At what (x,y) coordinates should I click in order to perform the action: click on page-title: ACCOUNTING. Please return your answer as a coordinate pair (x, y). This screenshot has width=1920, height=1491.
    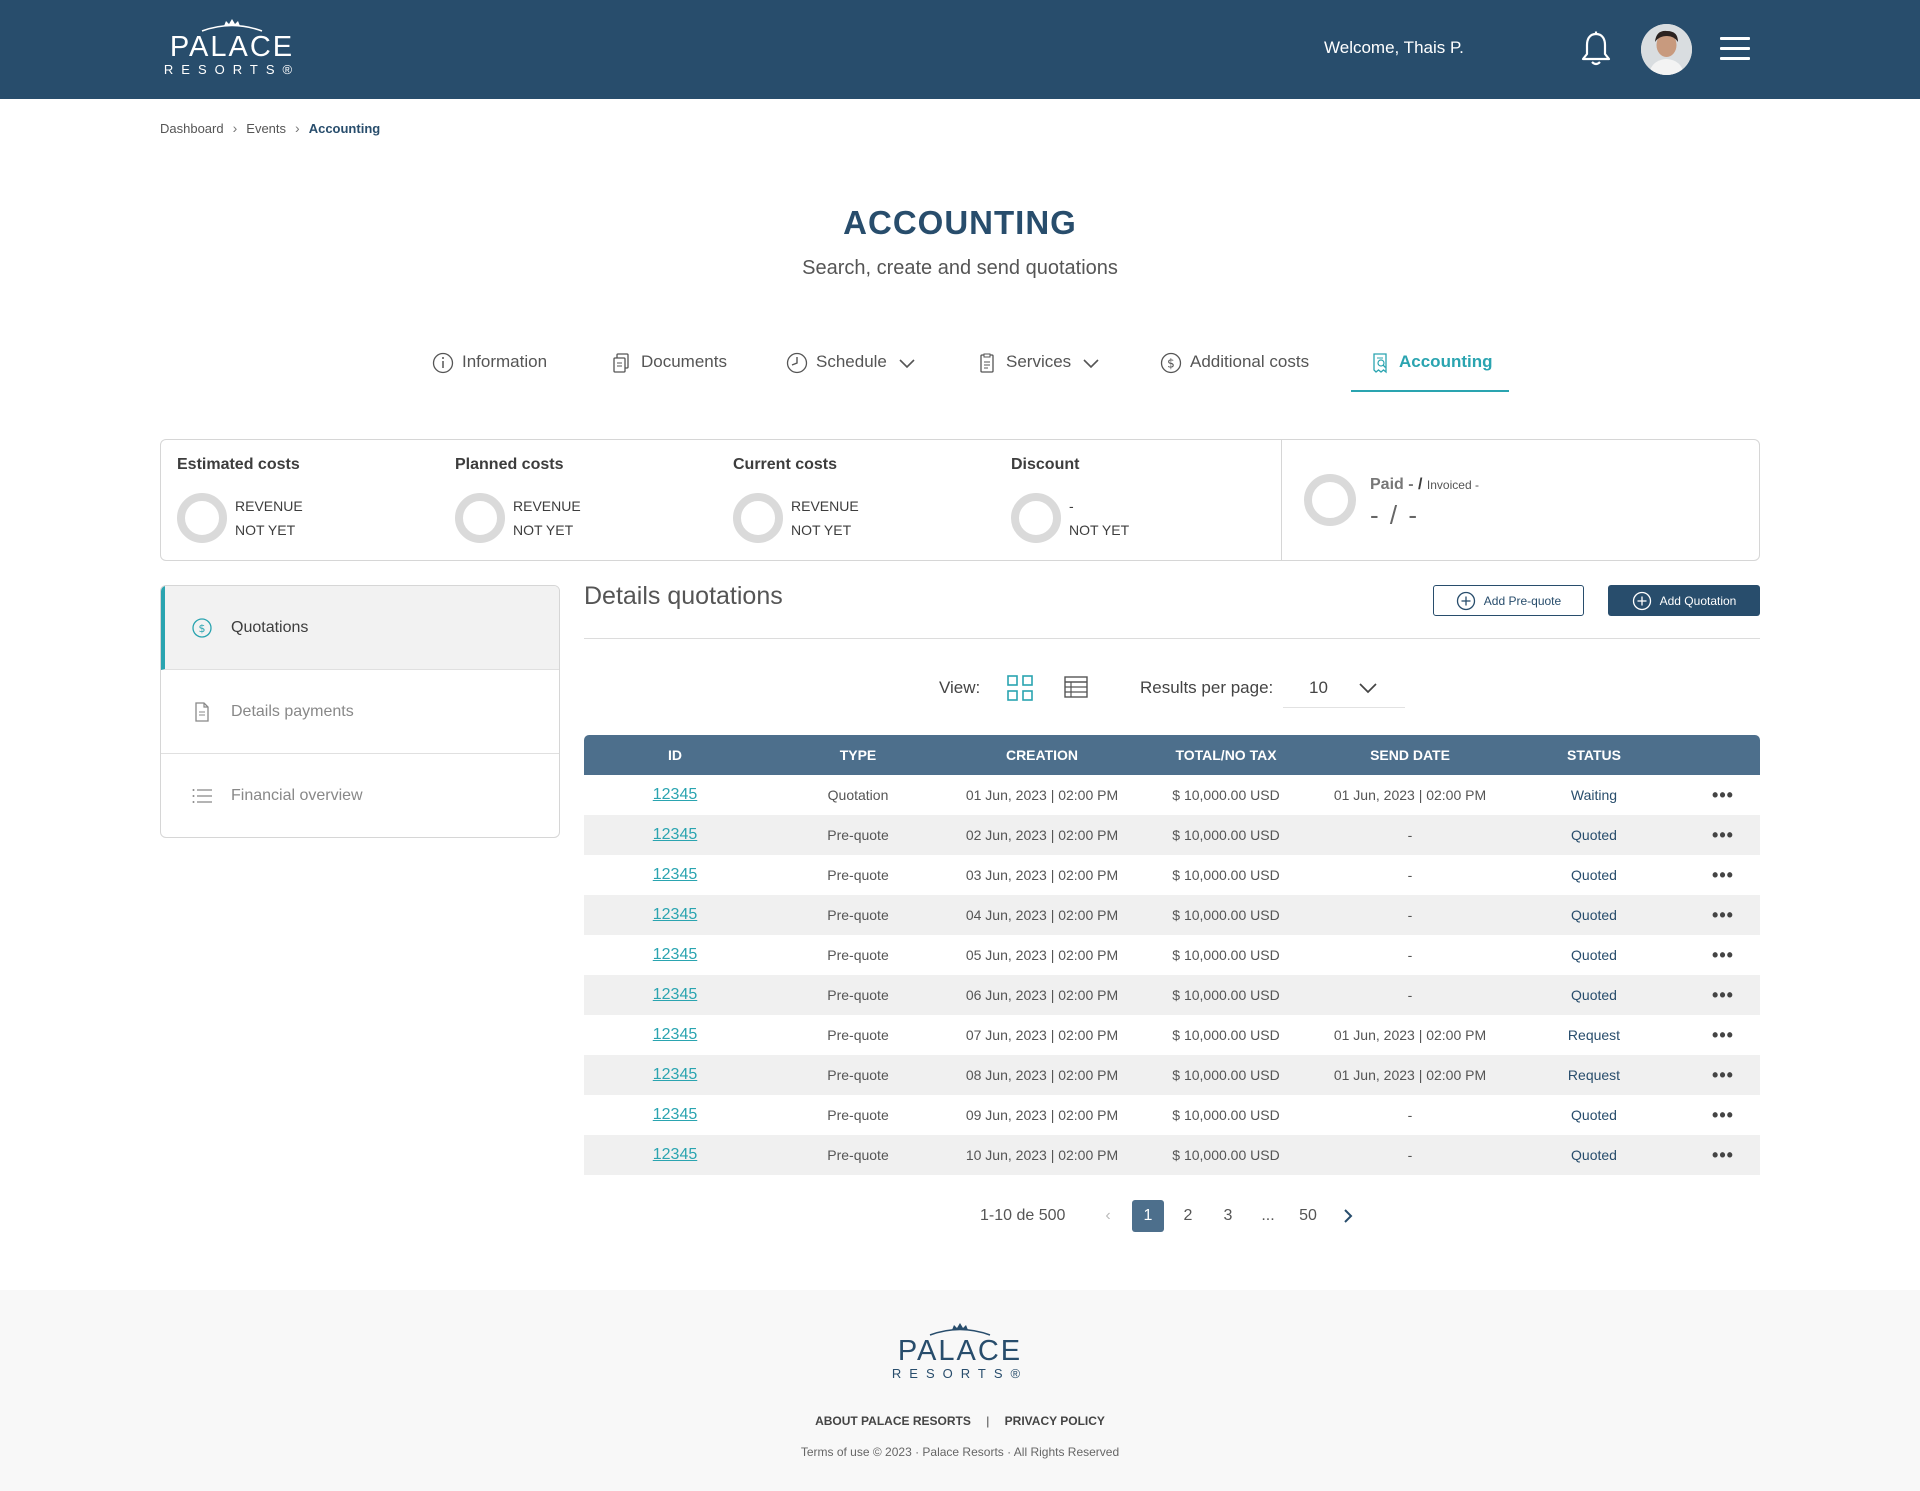
    Looking at the image, I should click on (960, 222).